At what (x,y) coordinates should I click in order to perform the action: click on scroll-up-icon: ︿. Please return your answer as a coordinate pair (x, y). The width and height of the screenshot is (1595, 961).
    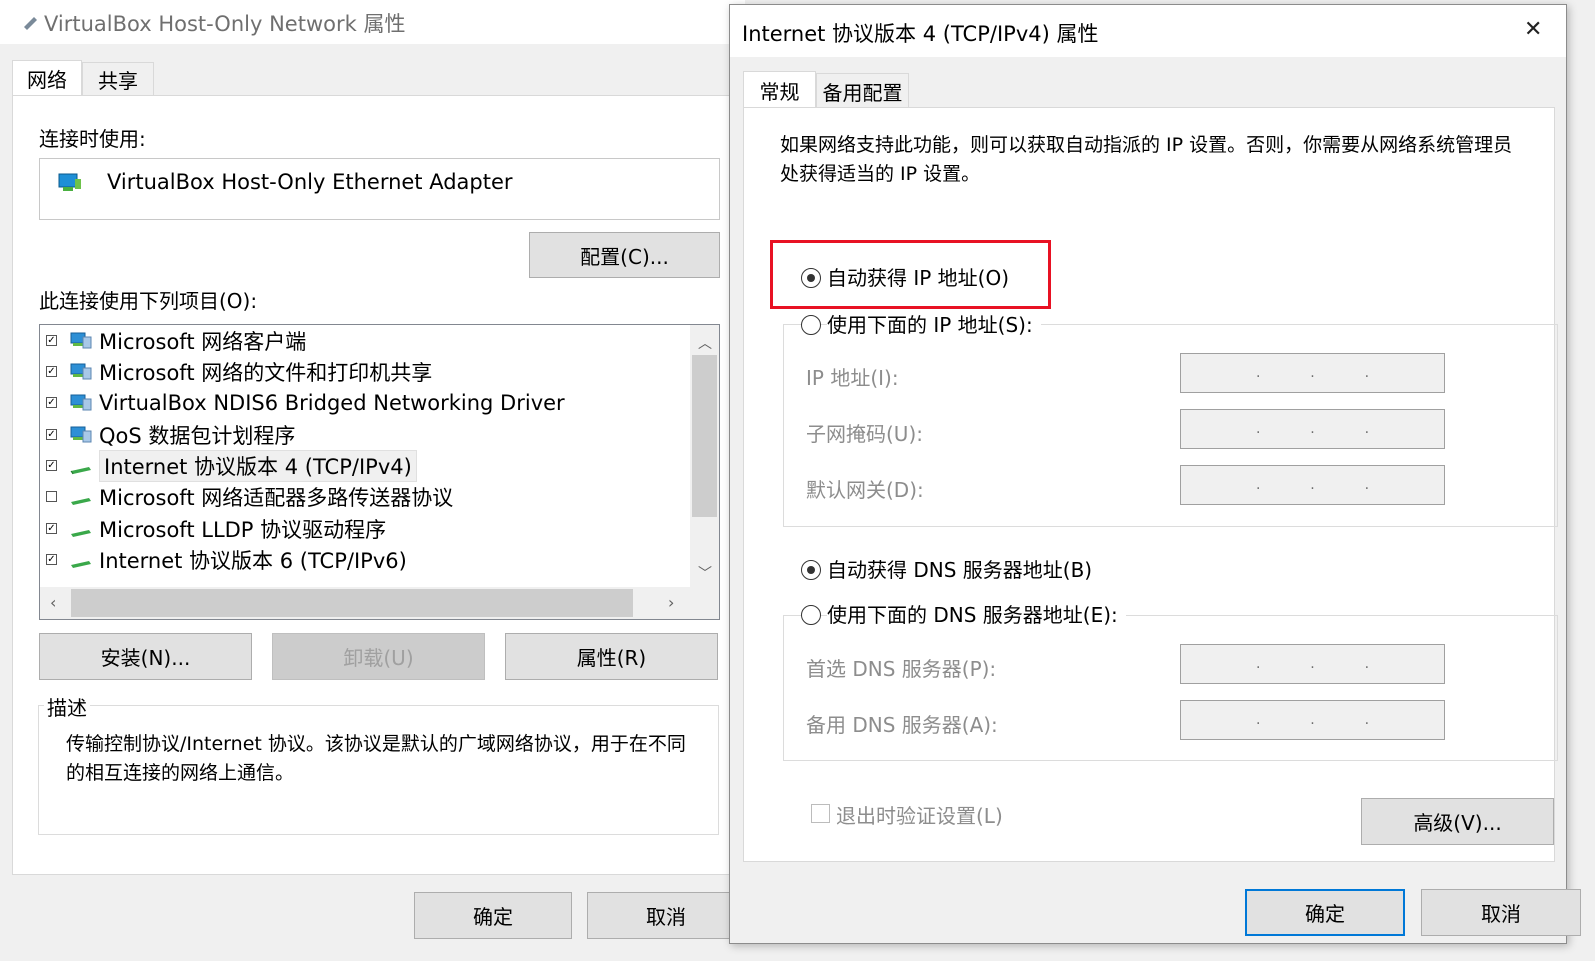
    Looking at the image, I should click on (705, 343).